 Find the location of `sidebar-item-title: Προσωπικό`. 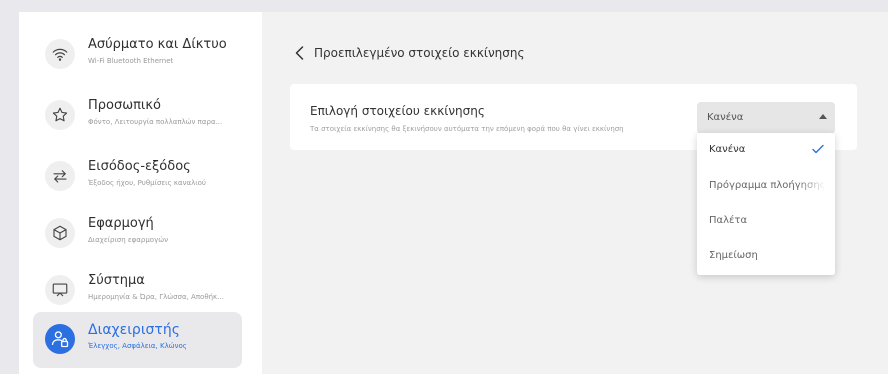

sidebar-item-title: Προσωπικό is located at coordinates (124, 105).